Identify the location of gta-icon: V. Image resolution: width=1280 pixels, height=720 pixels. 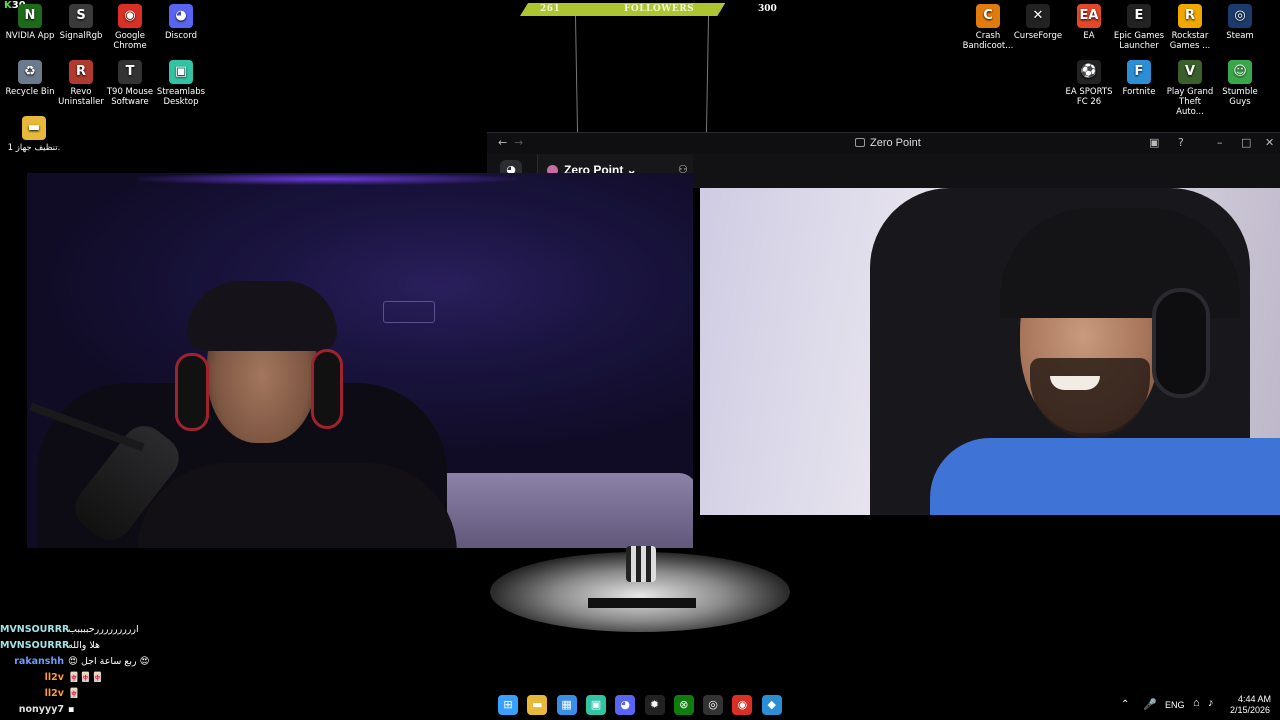
(1190, 72).